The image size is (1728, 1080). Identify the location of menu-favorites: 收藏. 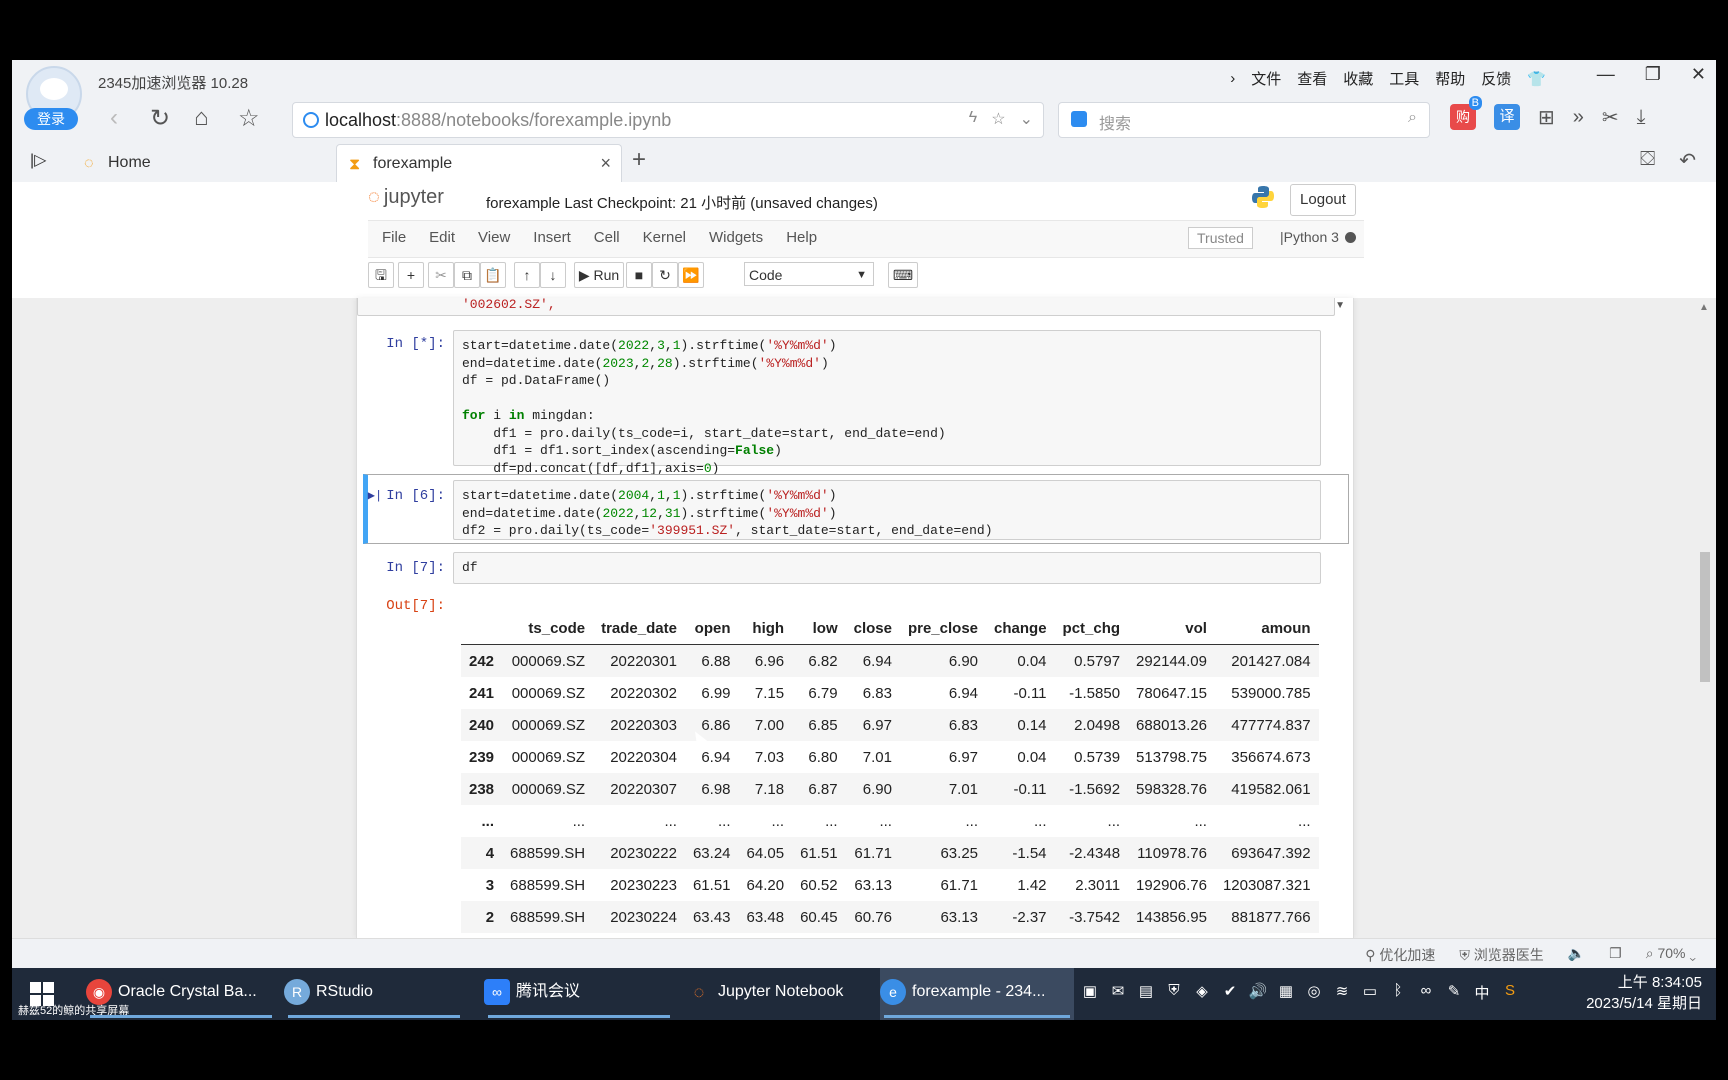
(1358, 78).